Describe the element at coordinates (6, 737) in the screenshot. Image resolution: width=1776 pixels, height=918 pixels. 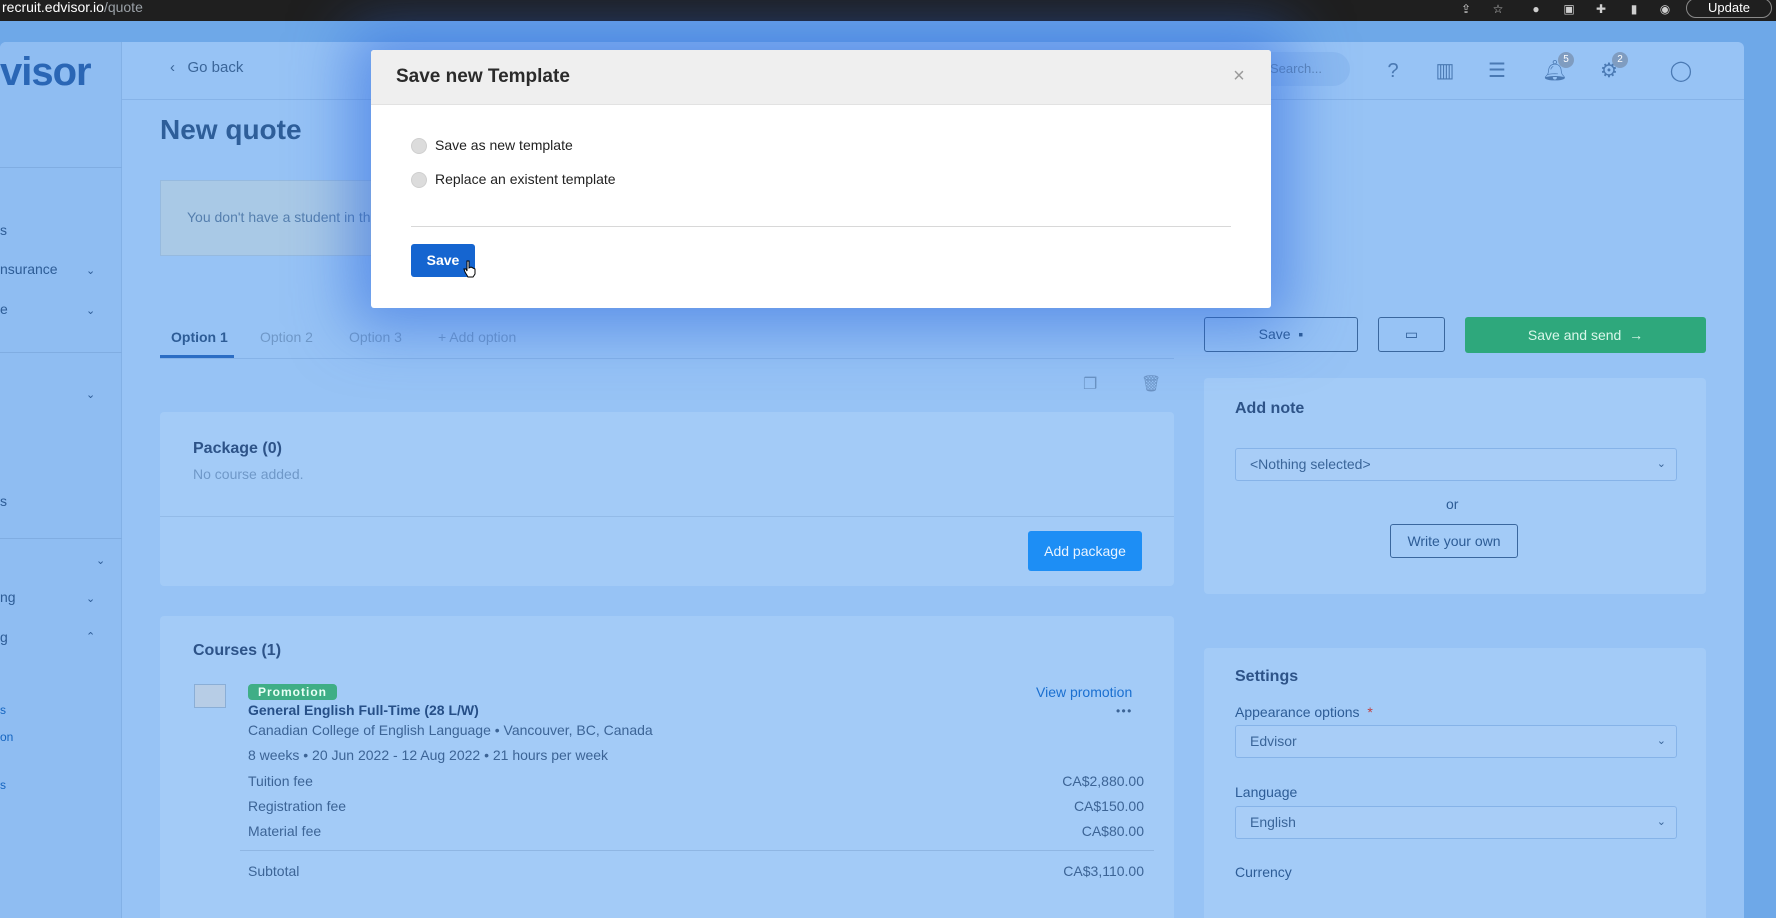
I see `sidebar-link: on` at that location.